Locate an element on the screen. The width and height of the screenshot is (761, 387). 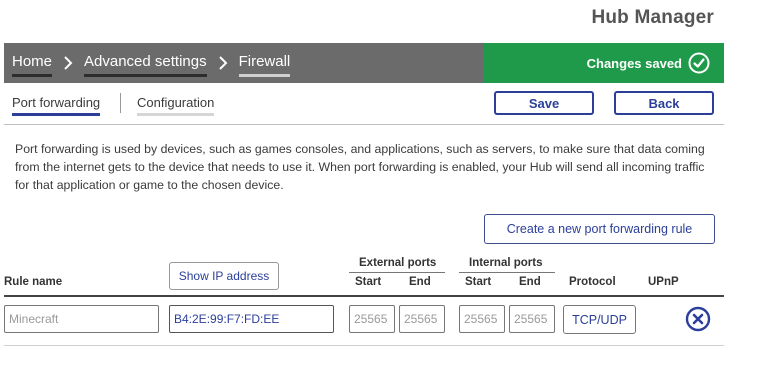
header-internal-ports: Internal ports is located at coordinates (506, 263).